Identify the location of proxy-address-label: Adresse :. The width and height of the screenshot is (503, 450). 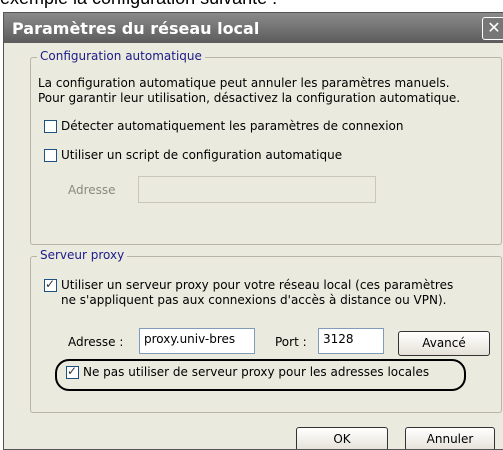
(96, 342).